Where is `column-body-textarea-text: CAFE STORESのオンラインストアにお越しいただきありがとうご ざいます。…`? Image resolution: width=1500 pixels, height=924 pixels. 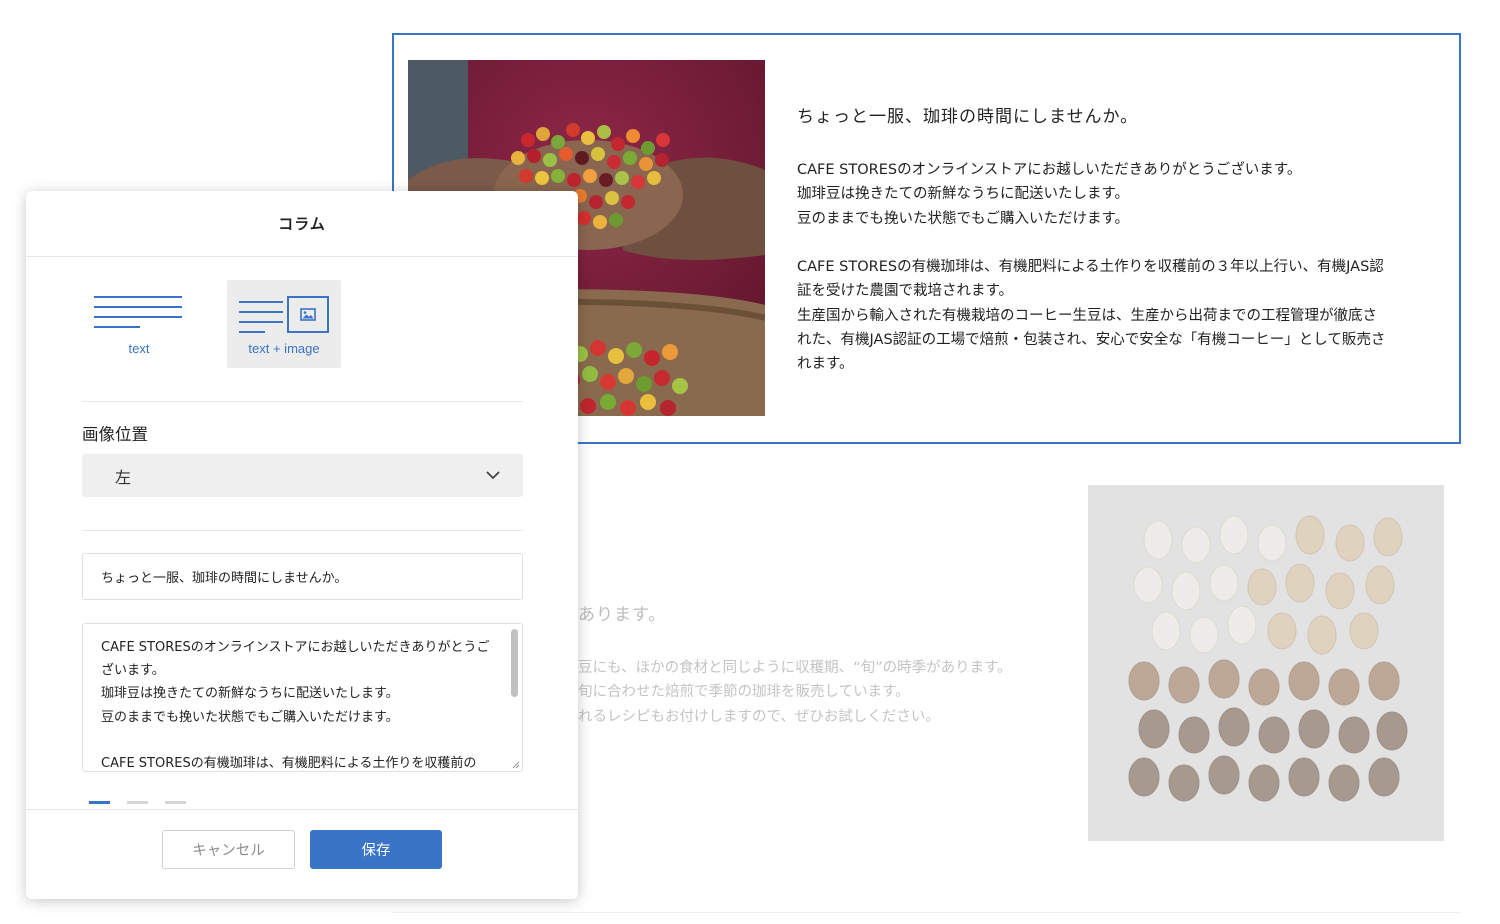
column-body-textarea-text: CAFE STORESのオンラインストアにお越しいただきありがとうご ざいます。… is located at coordinates (295, 706).